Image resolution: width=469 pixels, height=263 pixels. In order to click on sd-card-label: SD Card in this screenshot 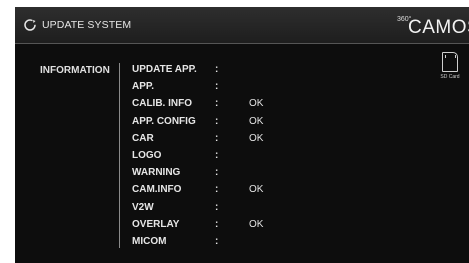, I will do `click(450, 77)`.